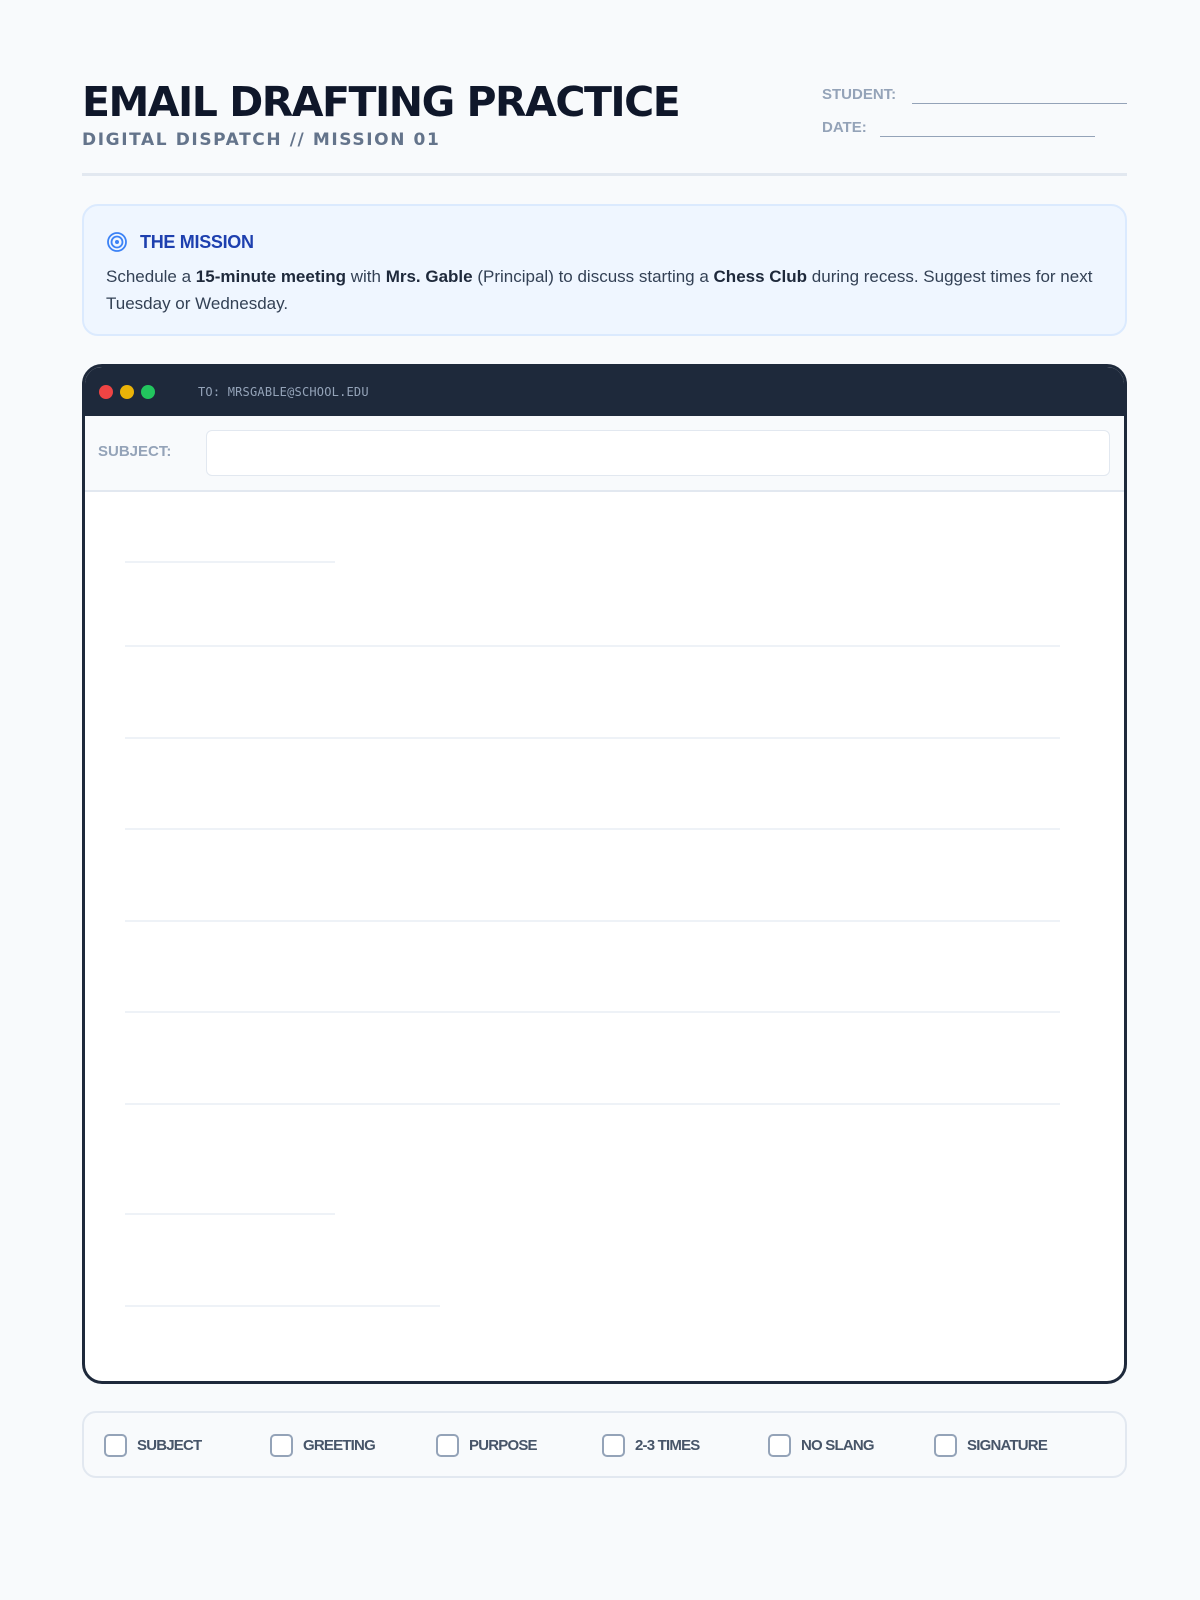 The image size is (1200, 1600). Describe the element at coordinates (844, 127) in the screenshot. I see `date-label: DATE:` at that location.